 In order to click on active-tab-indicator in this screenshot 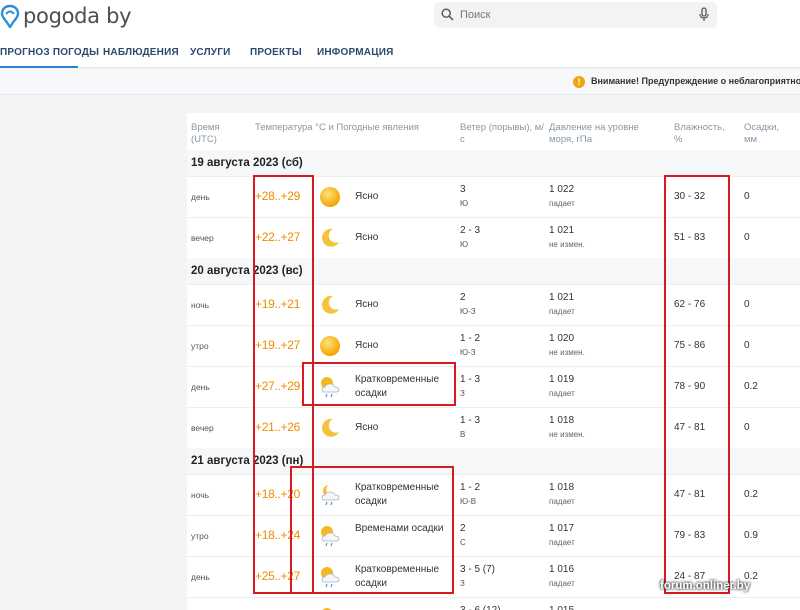, I will do `click(39, 67)`.